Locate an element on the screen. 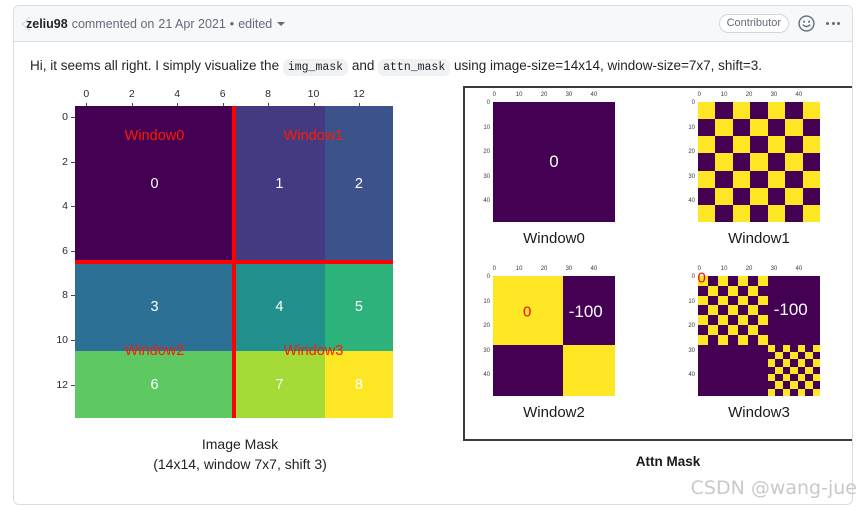 The width and height of the screenshot is (863, 507). comment-header-actions: Contributor is located at coordinates (780, 23).